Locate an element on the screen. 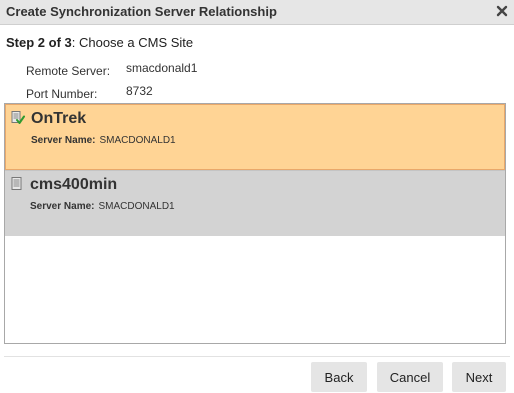 The width and height of the screenshot is (514, 393). port-number-value: 8732 is located at coordinates (139, 91).